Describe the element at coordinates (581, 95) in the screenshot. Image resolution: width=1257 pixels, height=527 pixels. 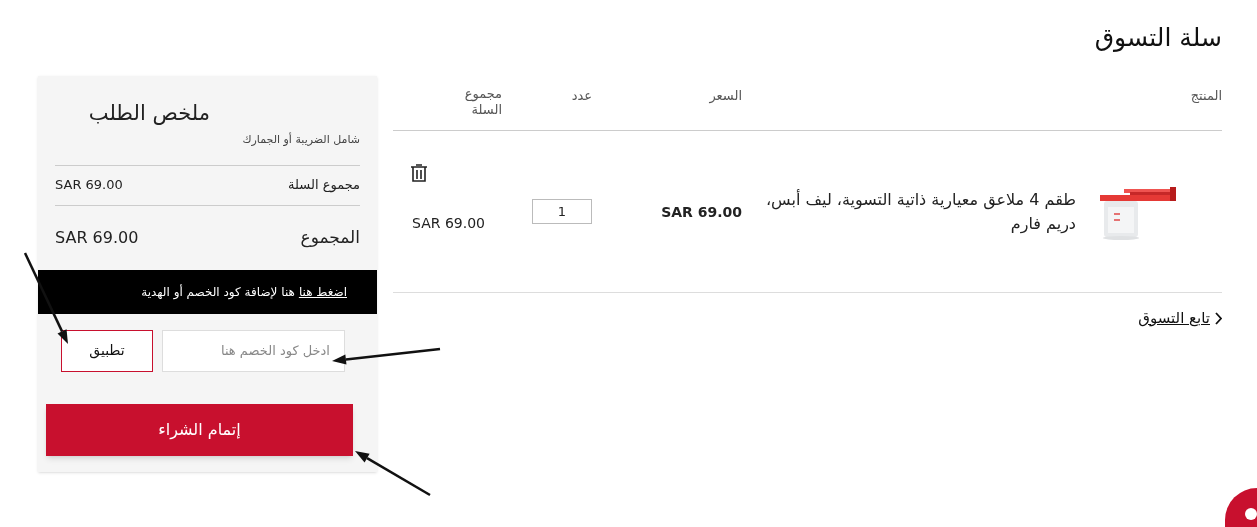
I see `column-header: عدد` at that location.